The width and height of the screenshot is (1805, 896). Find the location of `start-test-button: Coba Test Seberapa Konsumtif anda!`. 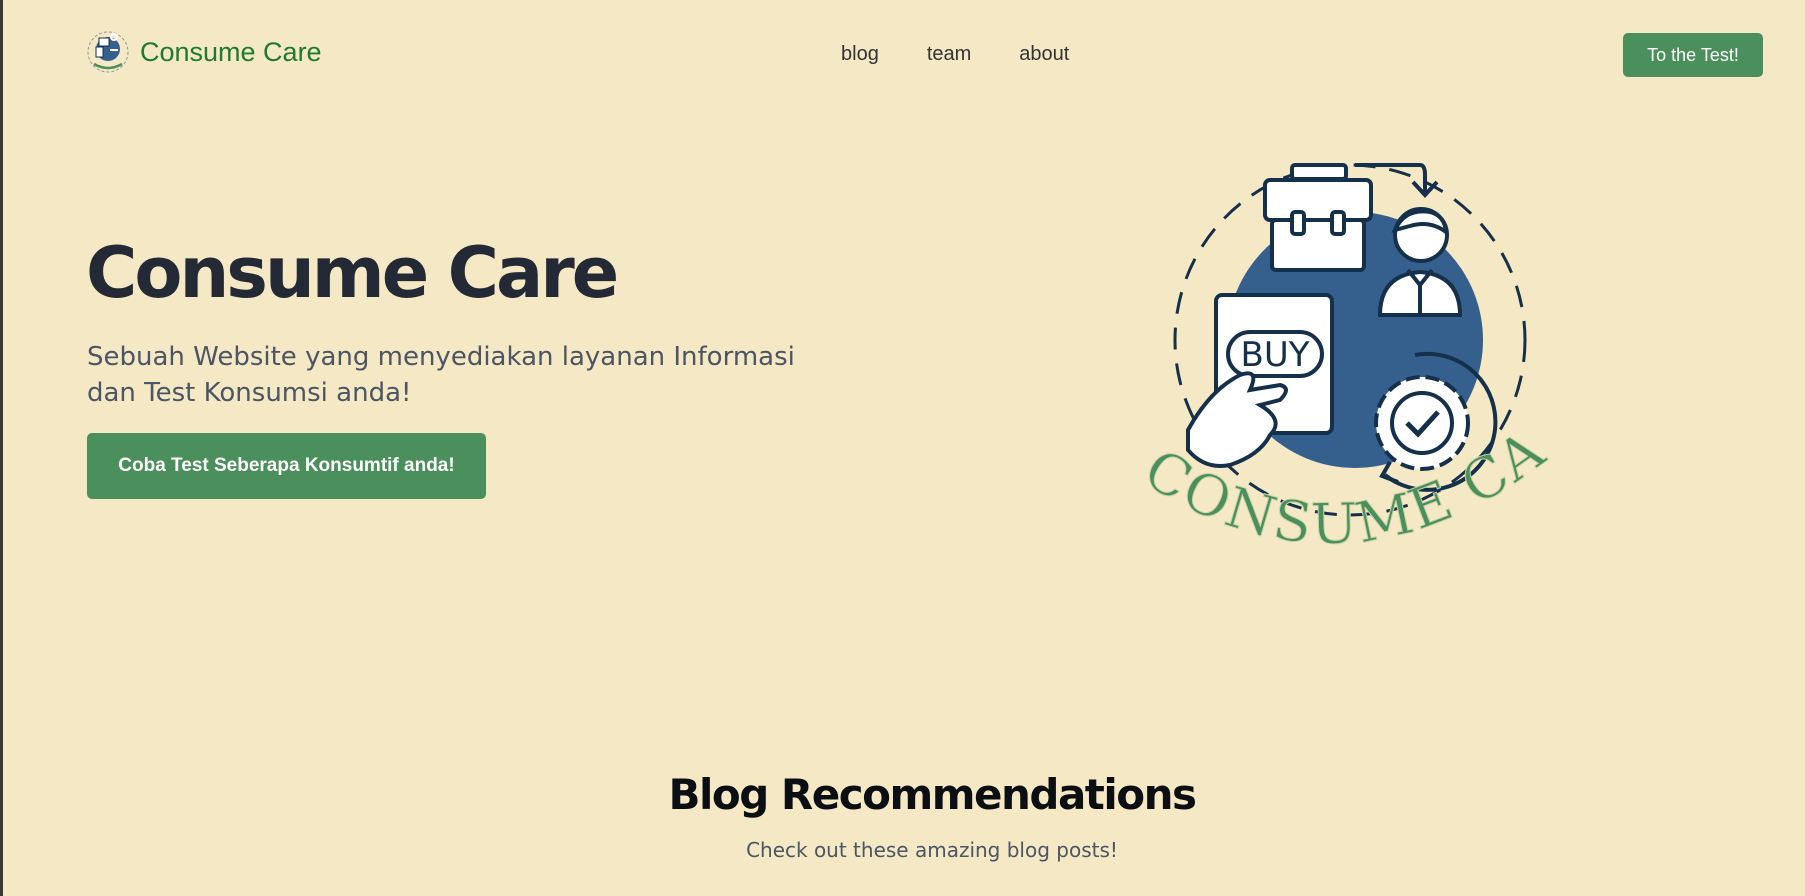

start-test-button: Coba Test Seberapa Konsumtif anda! is located at coordinates (286, 466).